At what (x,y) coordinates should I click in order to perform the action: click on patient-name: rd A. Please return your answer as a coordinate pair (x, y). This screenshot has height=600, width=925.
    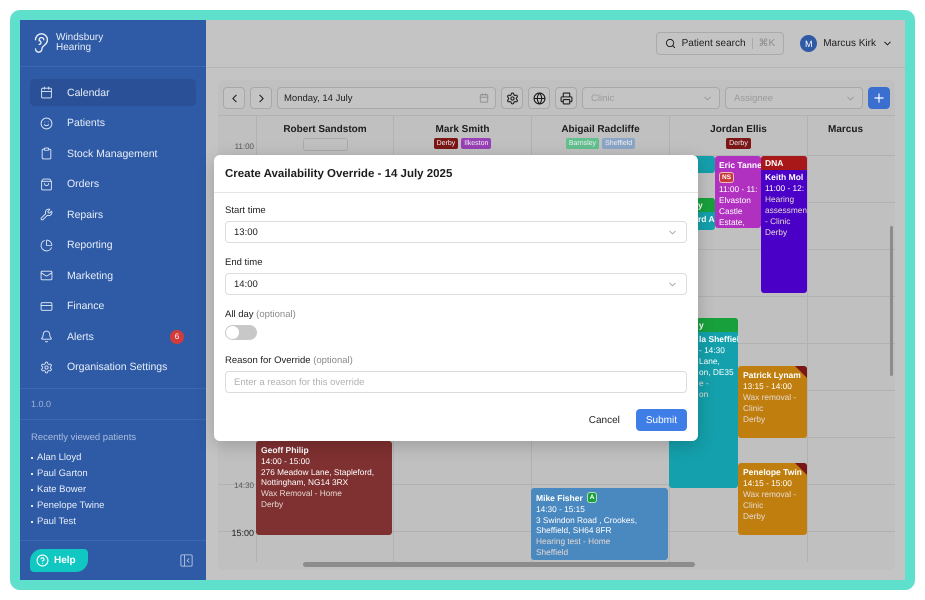
    Looking at the image, I should click on (706, 219).